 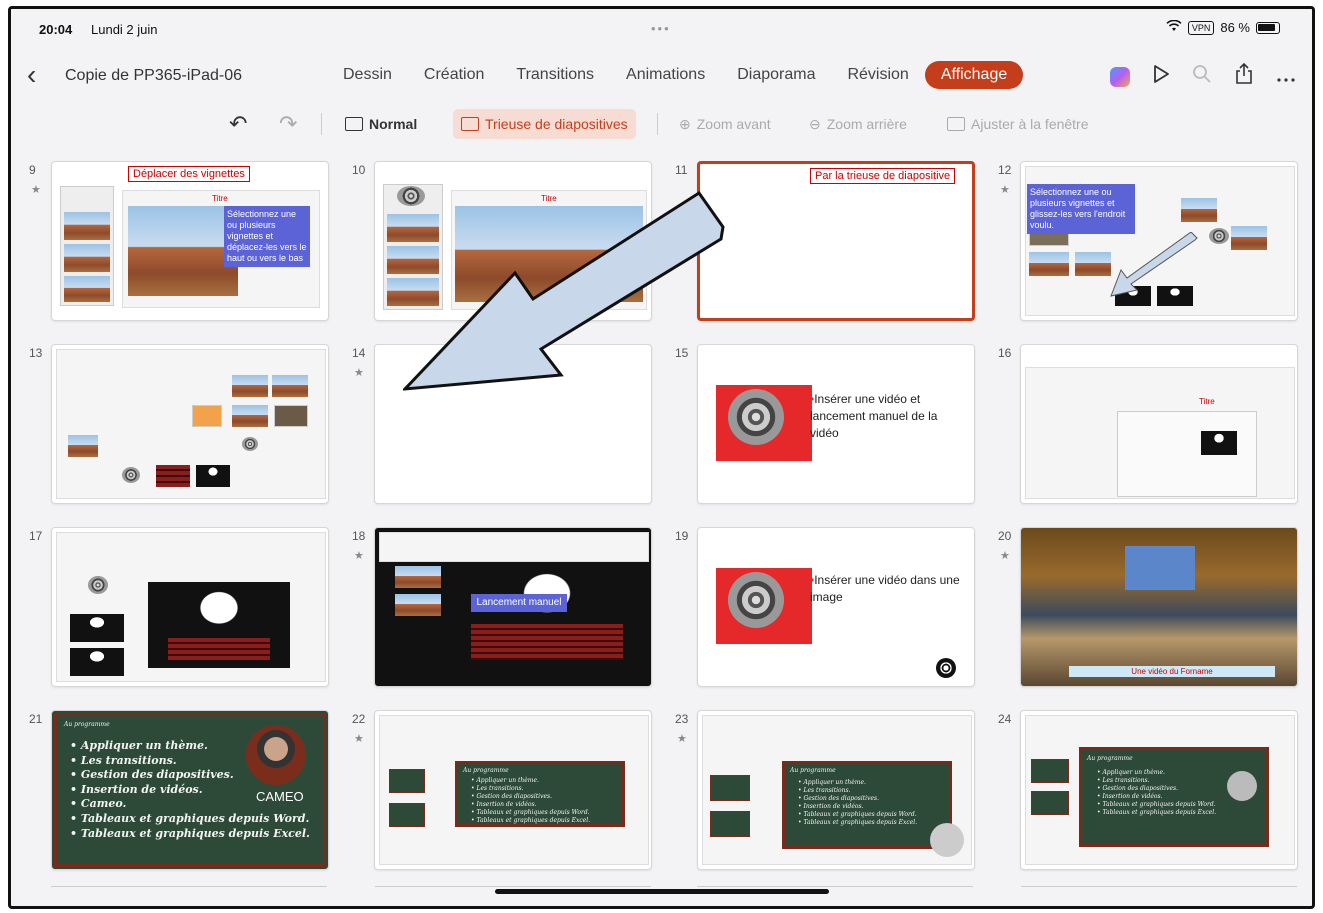 I want to click on status-date: Lundi 2 juin, so click(x=124, y=29).